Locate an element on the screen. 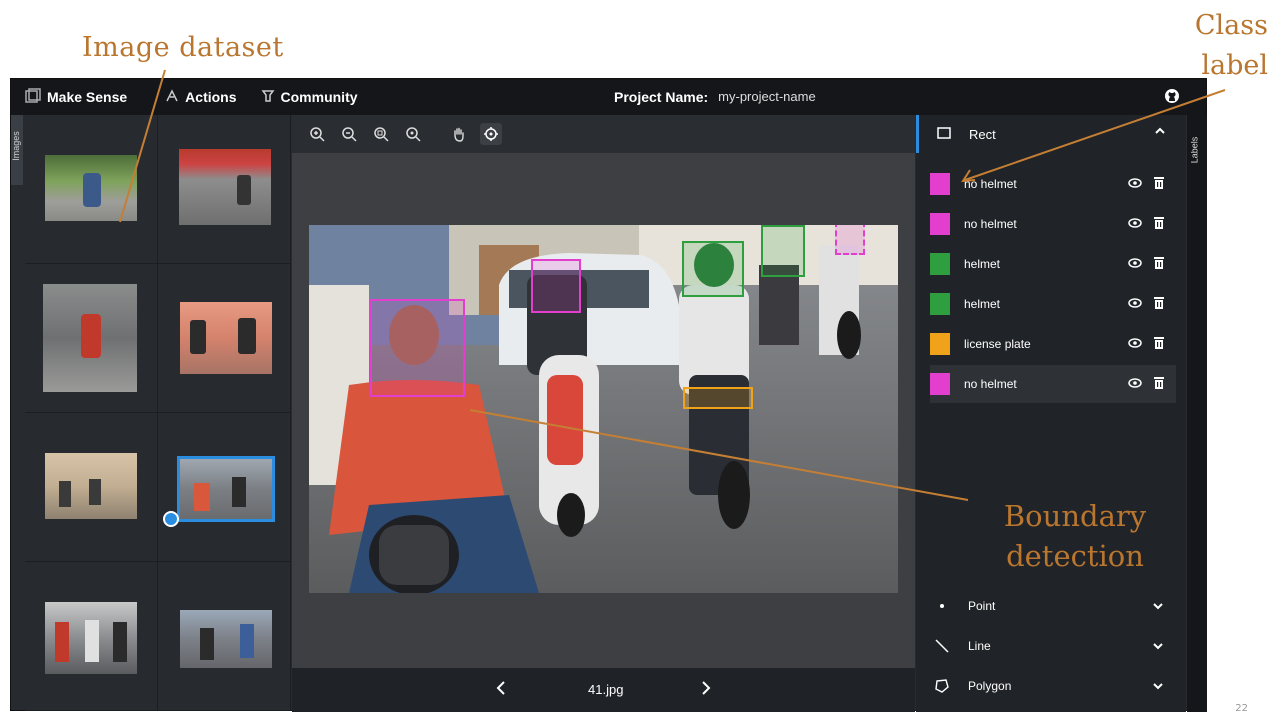  project-name-value: my-project-name is located at coordinates (767, 97).